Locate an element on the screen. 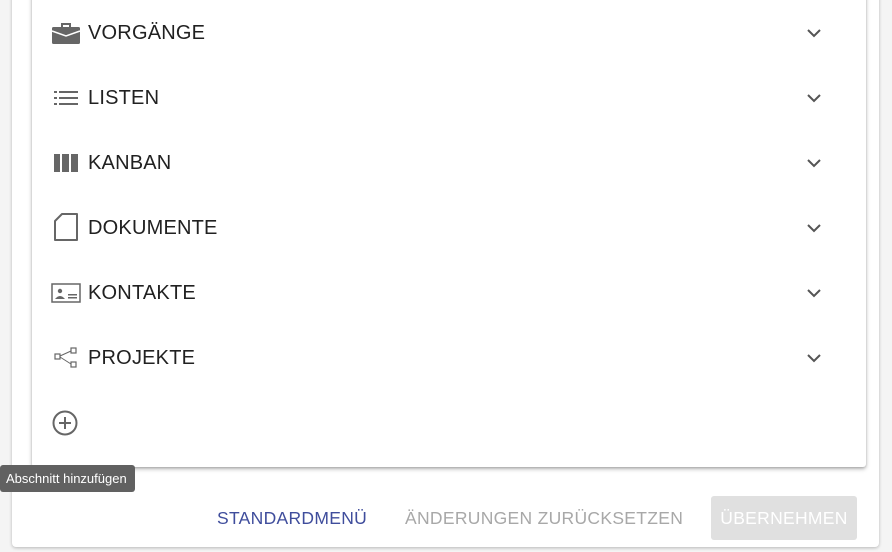 The height and width of the screenshot is (552, 892). section-row-dokumente: DOKUMENTE is located at coordinates (449, 228).